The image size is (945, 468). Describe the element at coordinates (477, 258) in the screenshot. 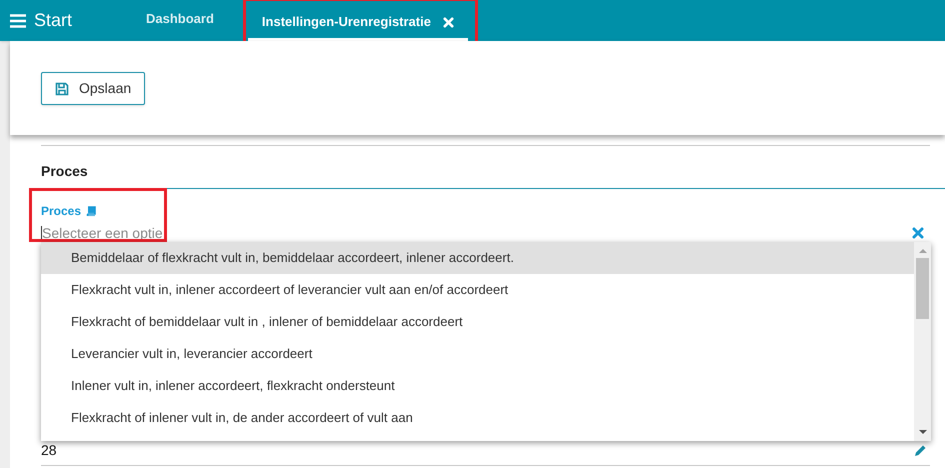

I see `dropdown-option: Bemiddelaar of flexkracht vult in, bemiddelaar accordeert, inlener accordeert.` at that location.